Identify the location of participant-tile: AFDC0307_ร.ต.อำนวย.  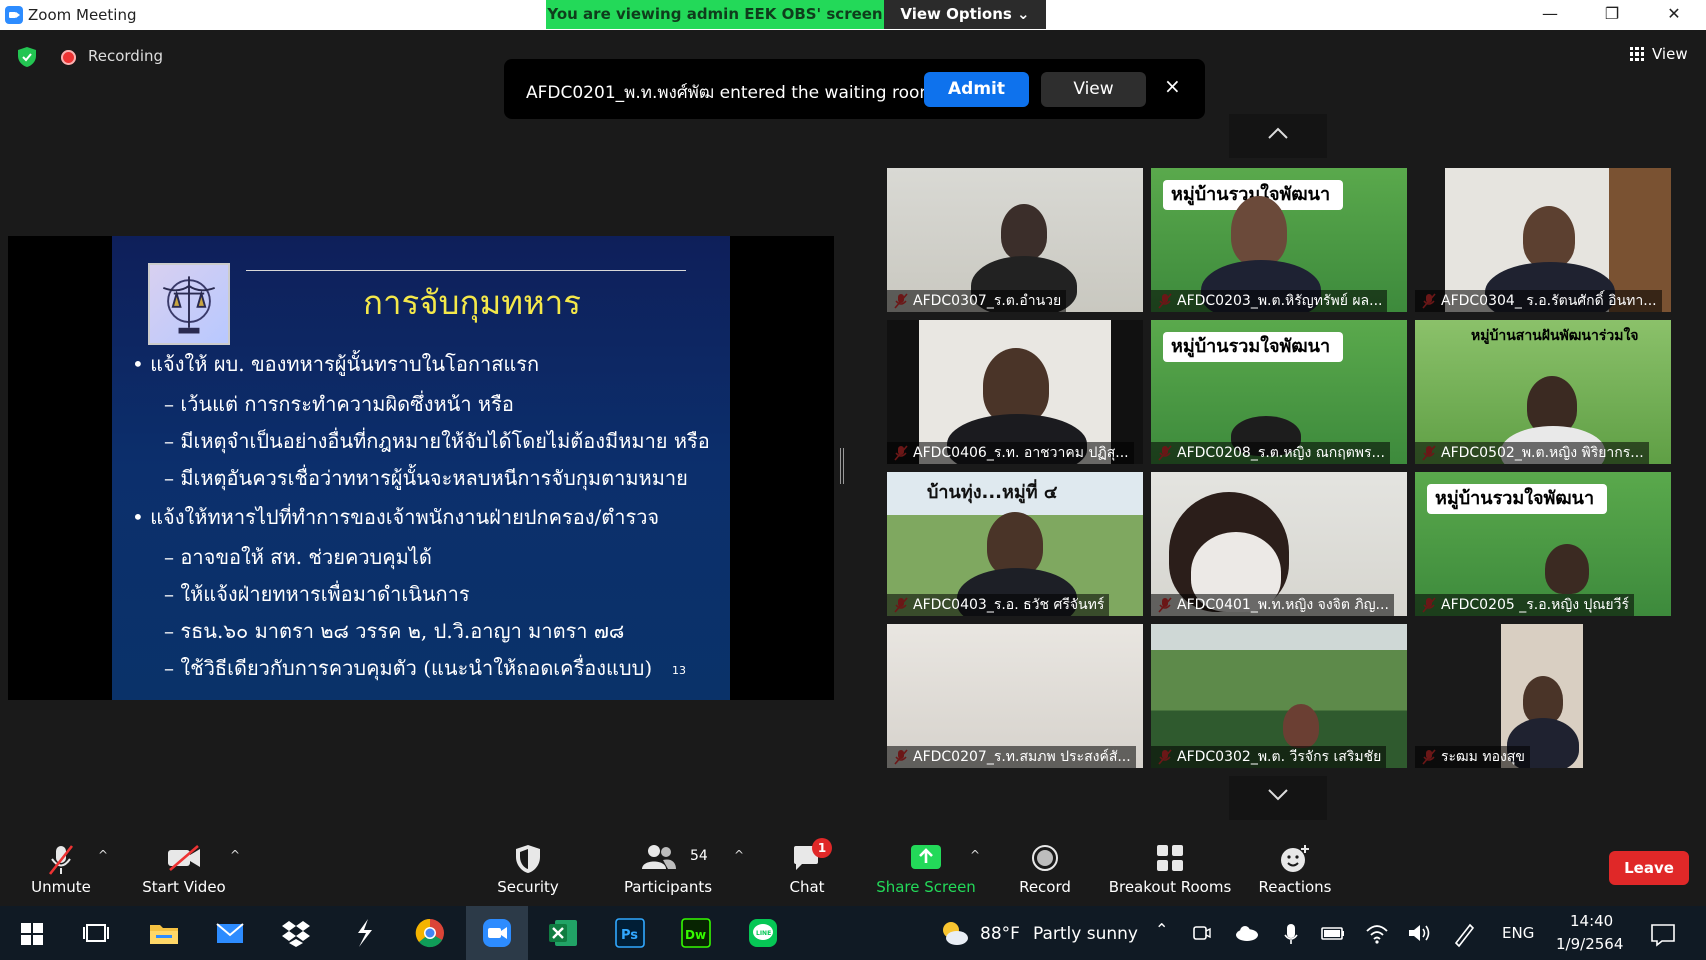
(1015, 240).